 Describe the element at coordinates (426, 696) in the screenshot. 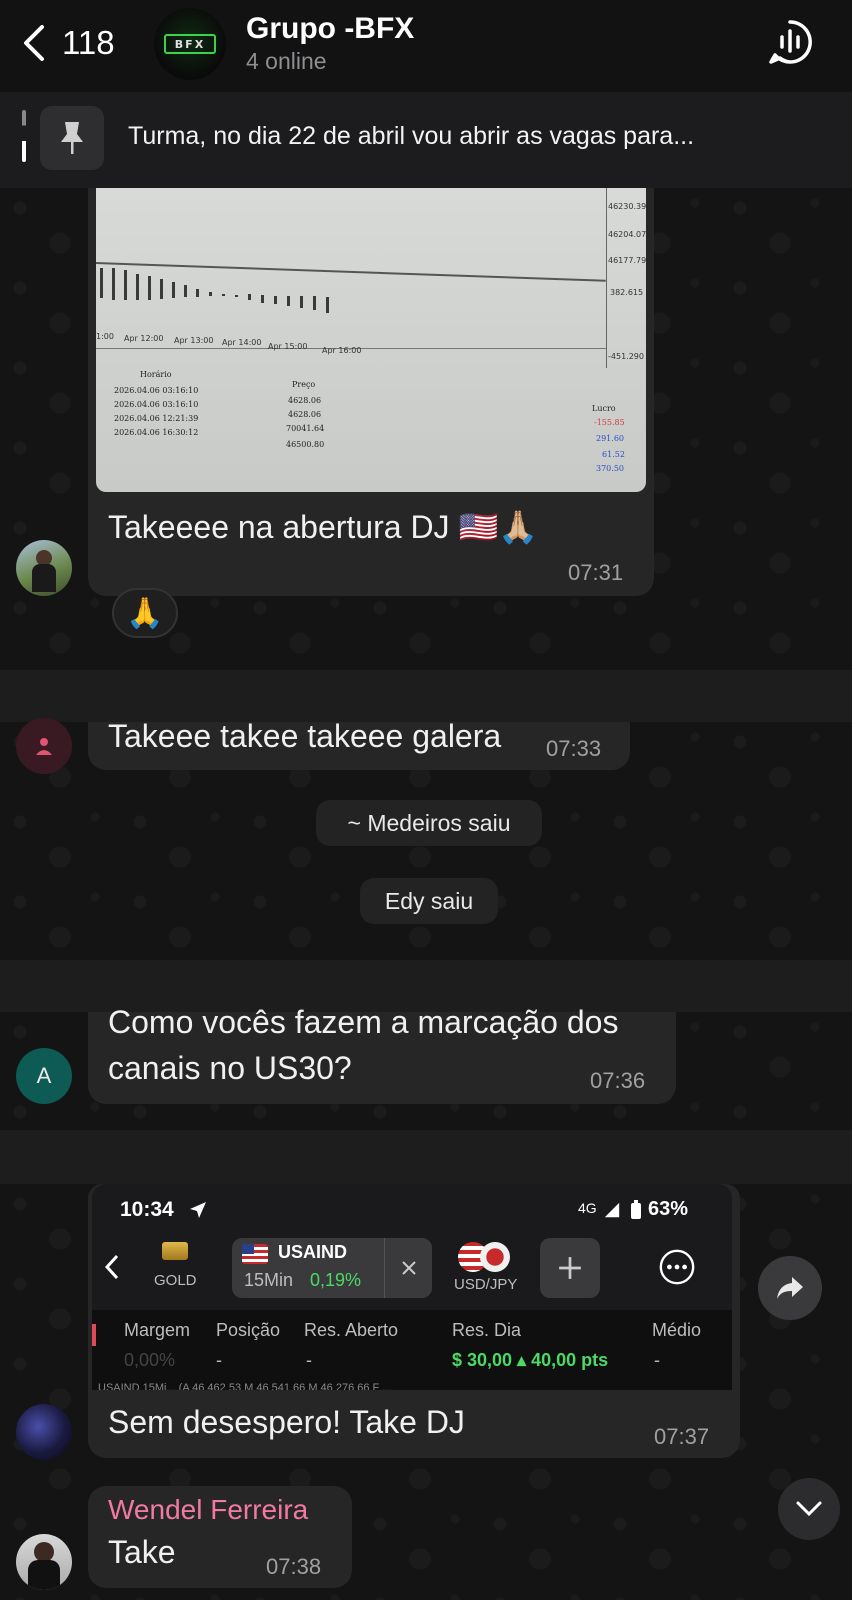

I see `unread-divider-gap` at that location.